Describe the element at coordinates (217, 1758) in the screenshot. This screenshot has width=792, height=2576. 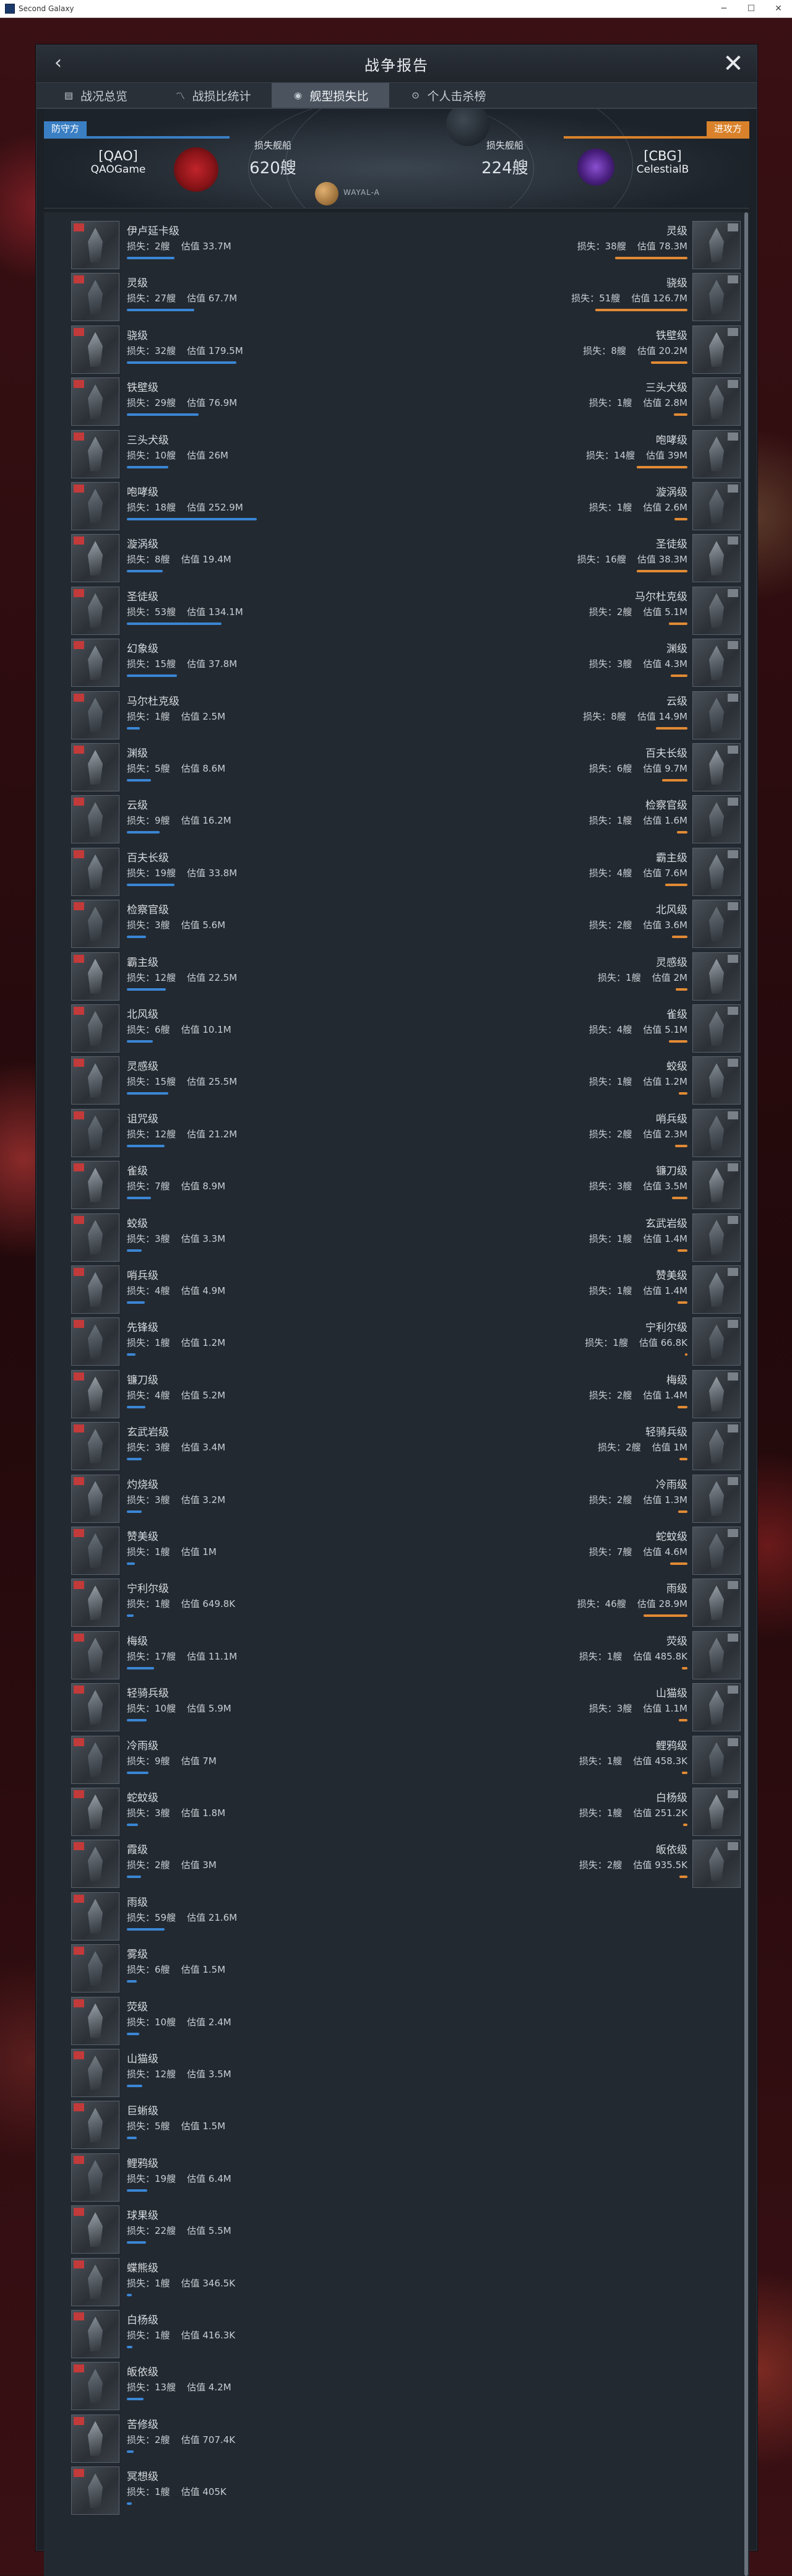
I see `defender-ship-entry: 冷雨级 损失：9艘 估值 7M` at that location.